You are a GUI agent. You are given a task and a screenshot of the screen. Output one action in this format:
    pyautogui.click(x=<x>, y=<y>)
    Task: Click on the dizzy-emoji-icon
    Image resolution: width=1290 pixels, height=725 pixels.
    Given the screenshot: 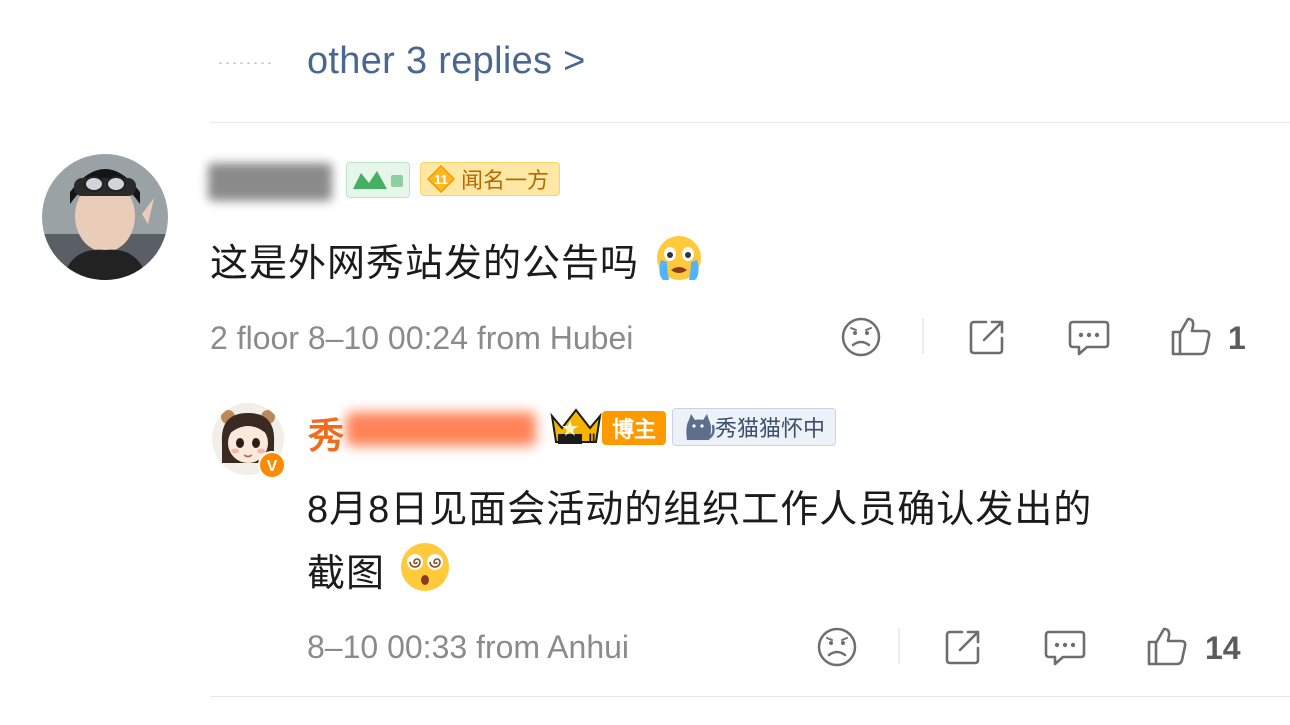 What is the action you would take?
    pyautogui.click(x=425, y=572)
    